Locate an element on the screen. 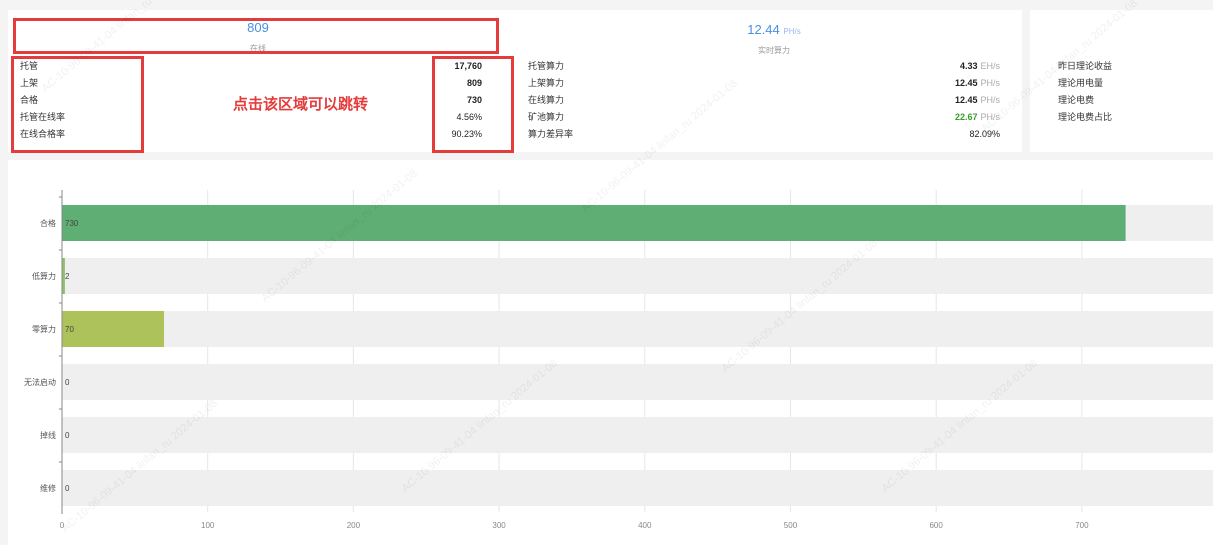 This screenshot has width=1213, height=545. x-tick-label: 400 is located at coordinates (645, 525).